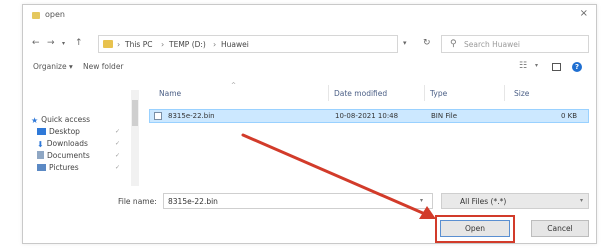 The height and width of the screenshot is (250, 616). Describe the element at coordinates (41, 167) in the screenshot. I see `pictures-icon` at that location.